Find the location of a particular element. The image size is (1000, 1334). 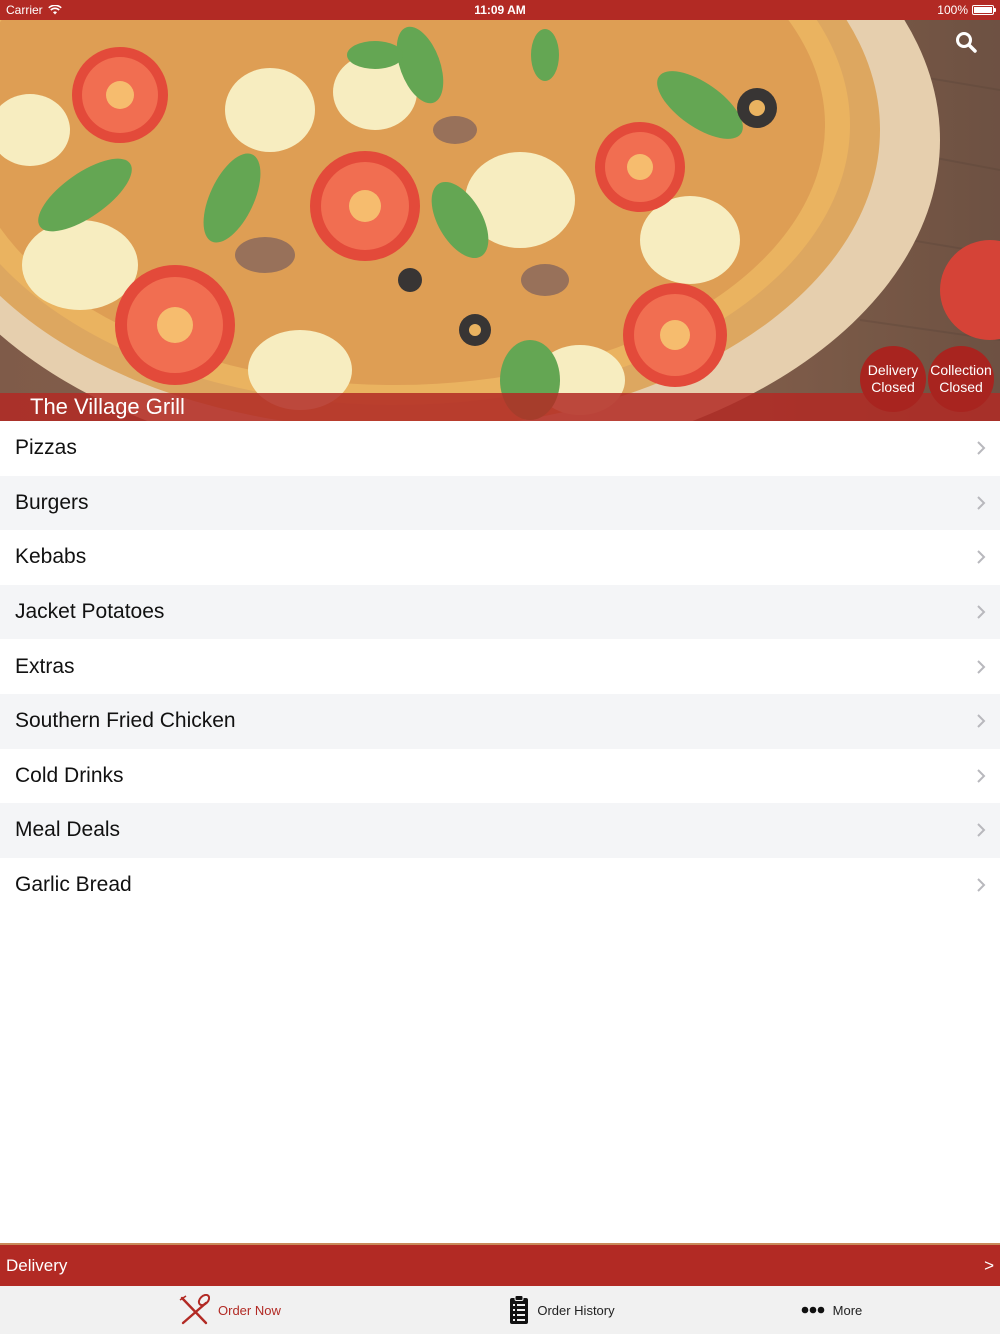

status-time: 11:09 AM is located at coordinates (500, 10).